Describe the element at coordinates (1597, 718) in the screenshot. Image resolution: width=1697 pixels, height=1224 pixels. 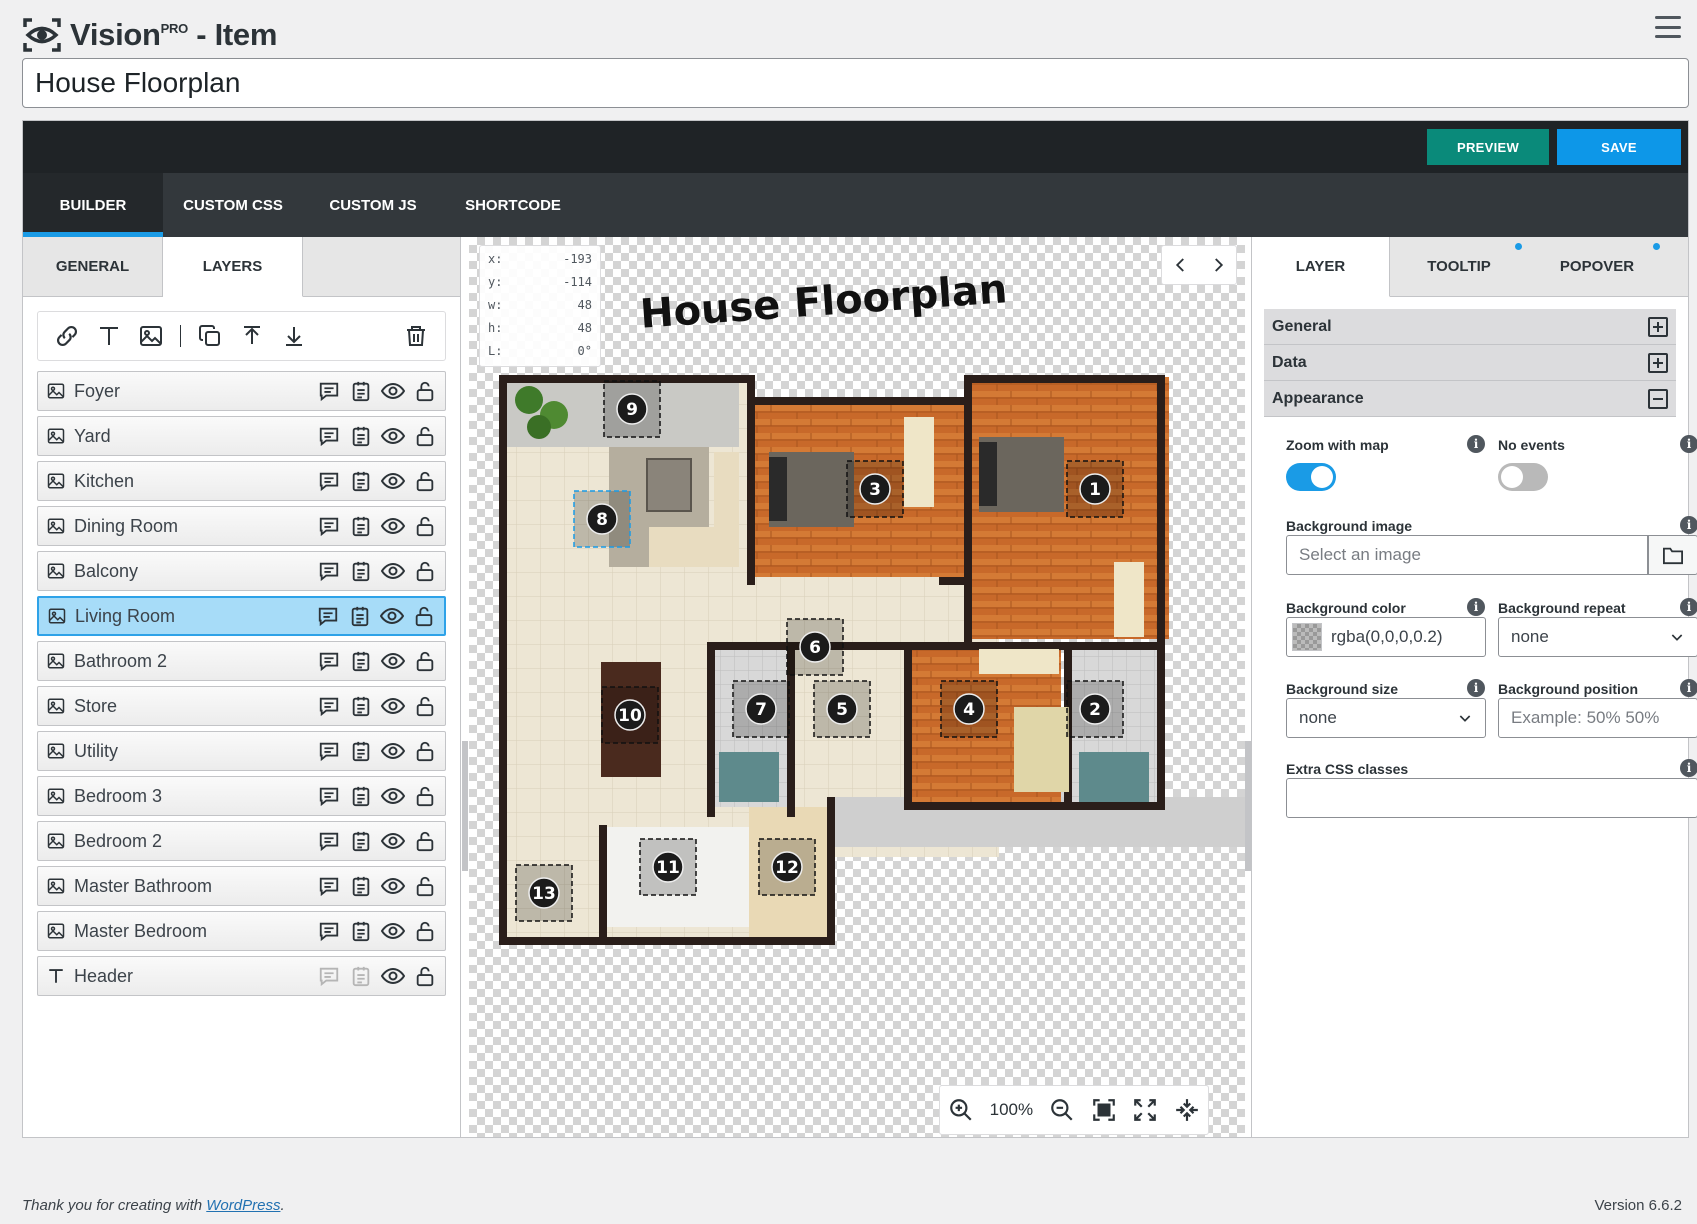
I see `bg-position-input: Example: 50% 50%` at that location.